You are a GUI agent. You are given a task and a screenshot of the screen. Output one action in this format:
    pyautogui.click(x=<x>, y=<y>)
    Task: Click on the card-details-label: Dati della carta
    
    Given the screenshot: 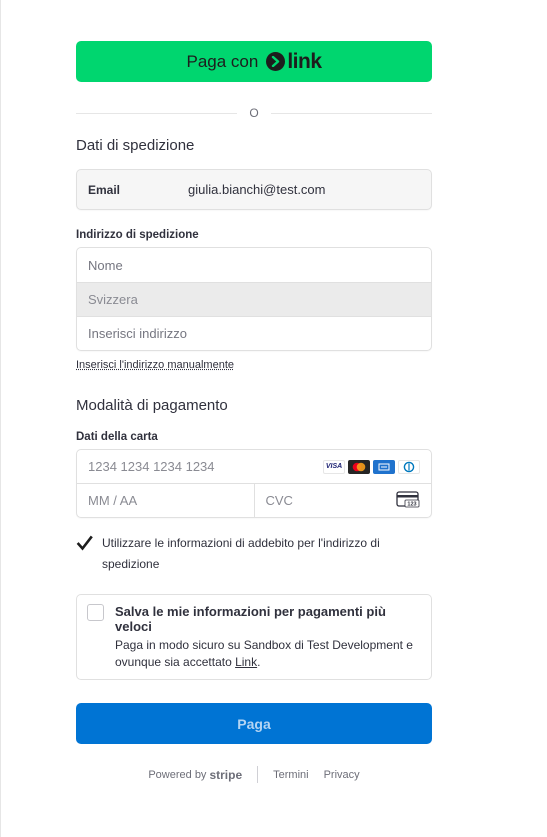 What is the action you would take?
    pyautogui.click(x=117, y=437)
    